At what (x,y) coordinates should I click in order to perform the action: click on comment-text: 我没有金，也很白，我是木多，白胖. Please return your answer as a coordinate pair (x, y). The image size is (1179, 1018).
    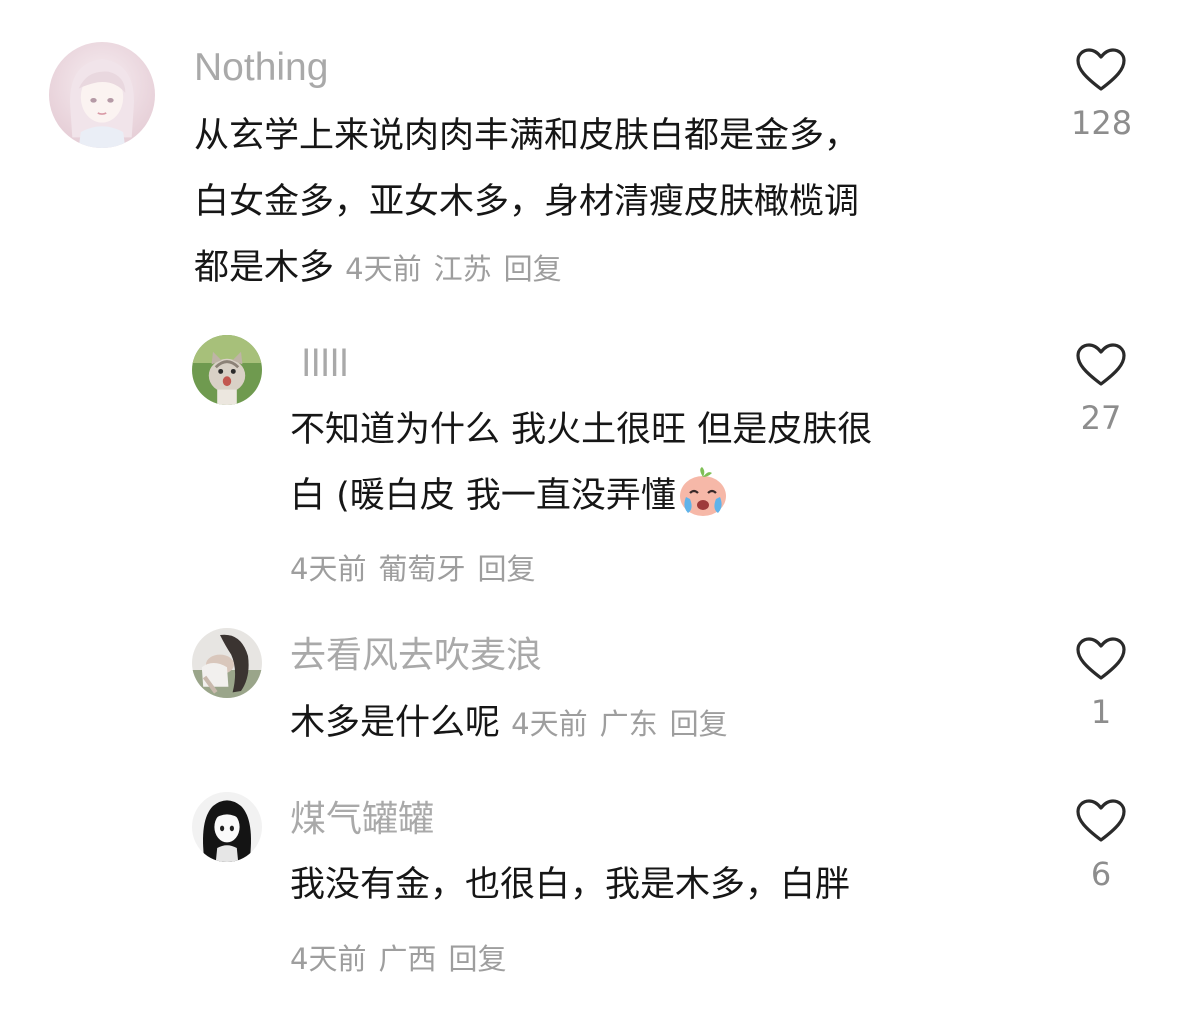
    Looking at the image, I should click on (670, 885).